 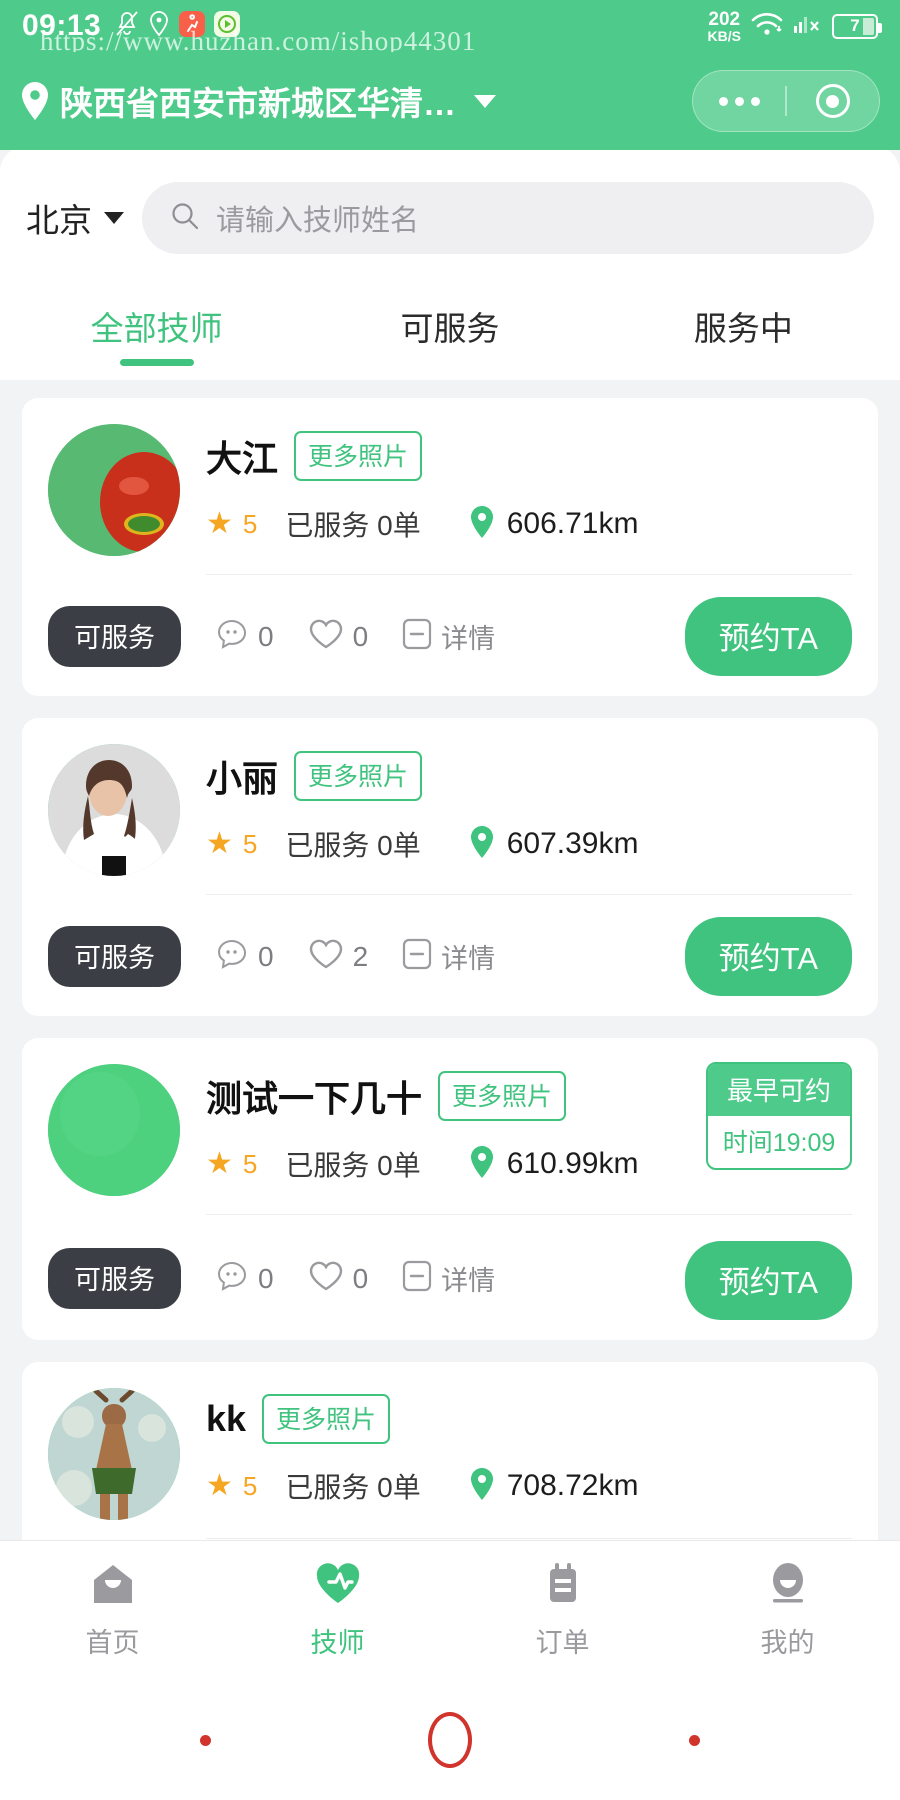 What do you see at coordinates (226, 1418) in the screenshot?
I see `technician-name: kk` at bounding box center [226, 1418].